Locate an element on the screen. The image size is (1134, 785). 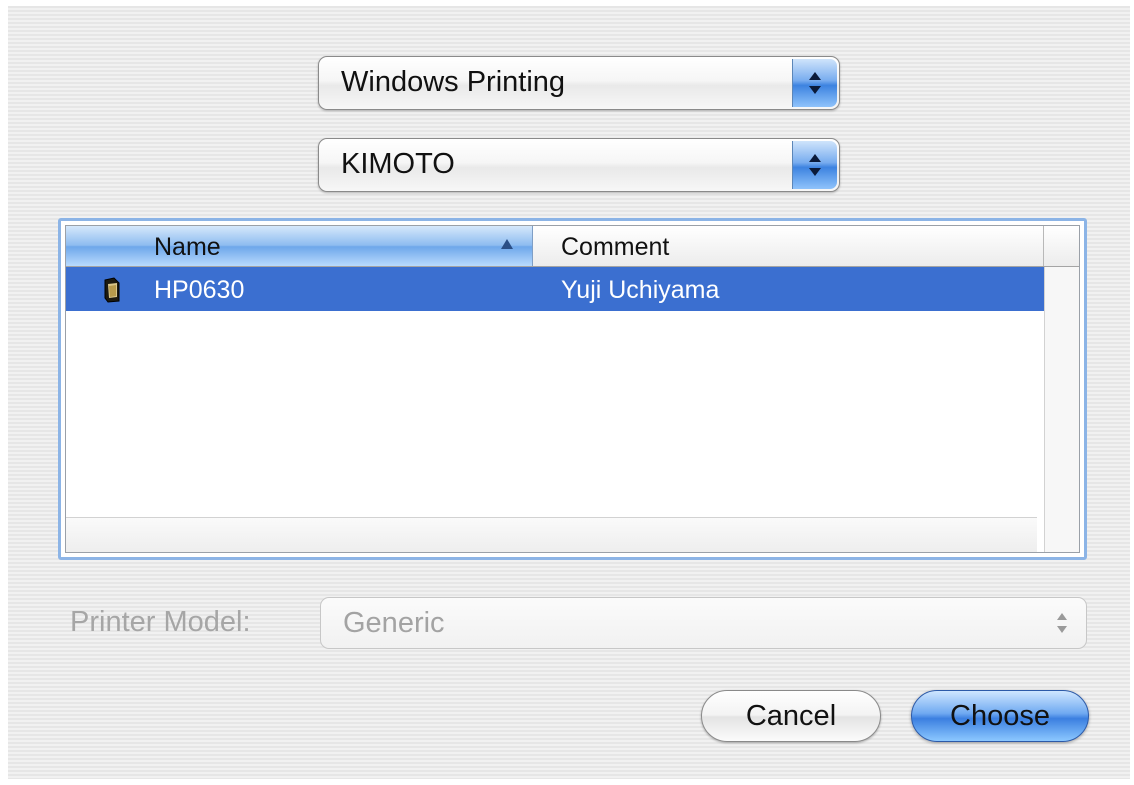
vertical-scrollbar is located at coordinates (1061, 409).